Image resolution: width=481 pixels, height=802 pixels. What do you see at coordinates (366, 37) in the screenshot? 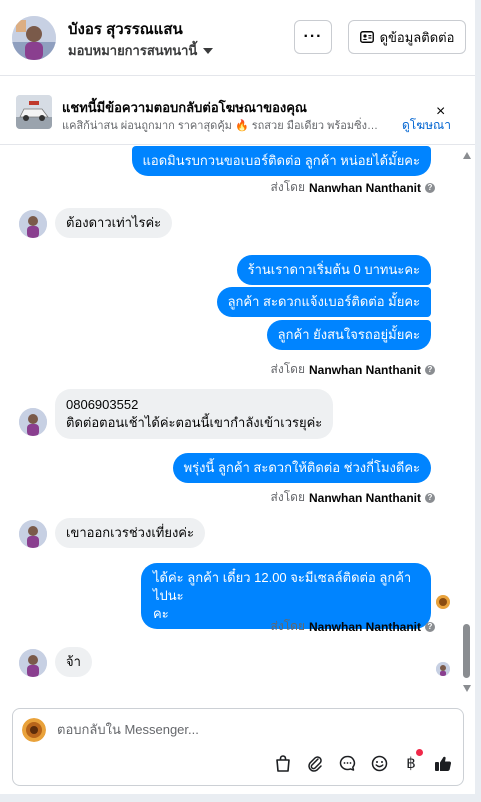
I see `contact-card-icon` at bounding box center [366, 37].